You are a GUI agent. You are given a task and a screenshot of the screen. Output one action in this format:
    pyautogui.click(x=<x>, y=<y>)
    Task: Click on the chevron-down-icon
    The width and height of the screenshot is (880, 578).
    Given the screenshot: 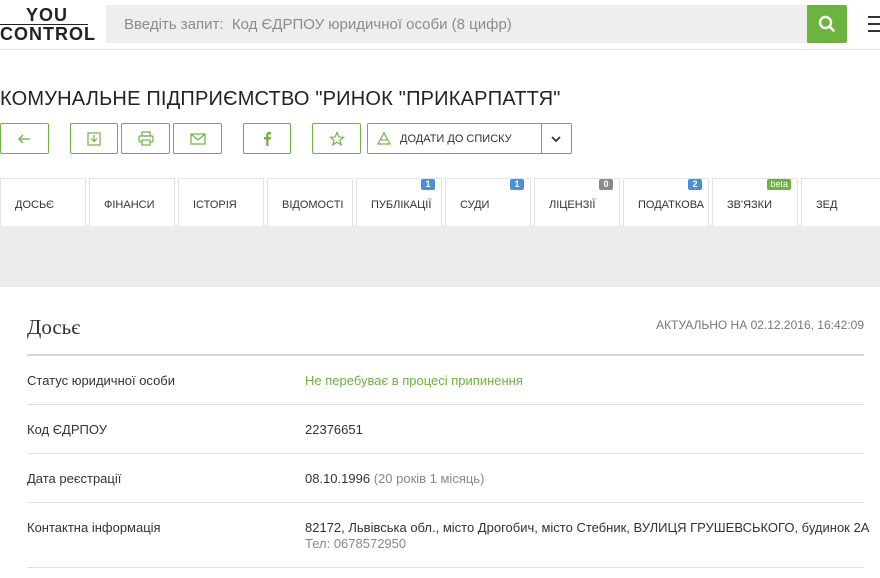 What is the action you would take?
    pyautogui.click(x=556, y=139)
    